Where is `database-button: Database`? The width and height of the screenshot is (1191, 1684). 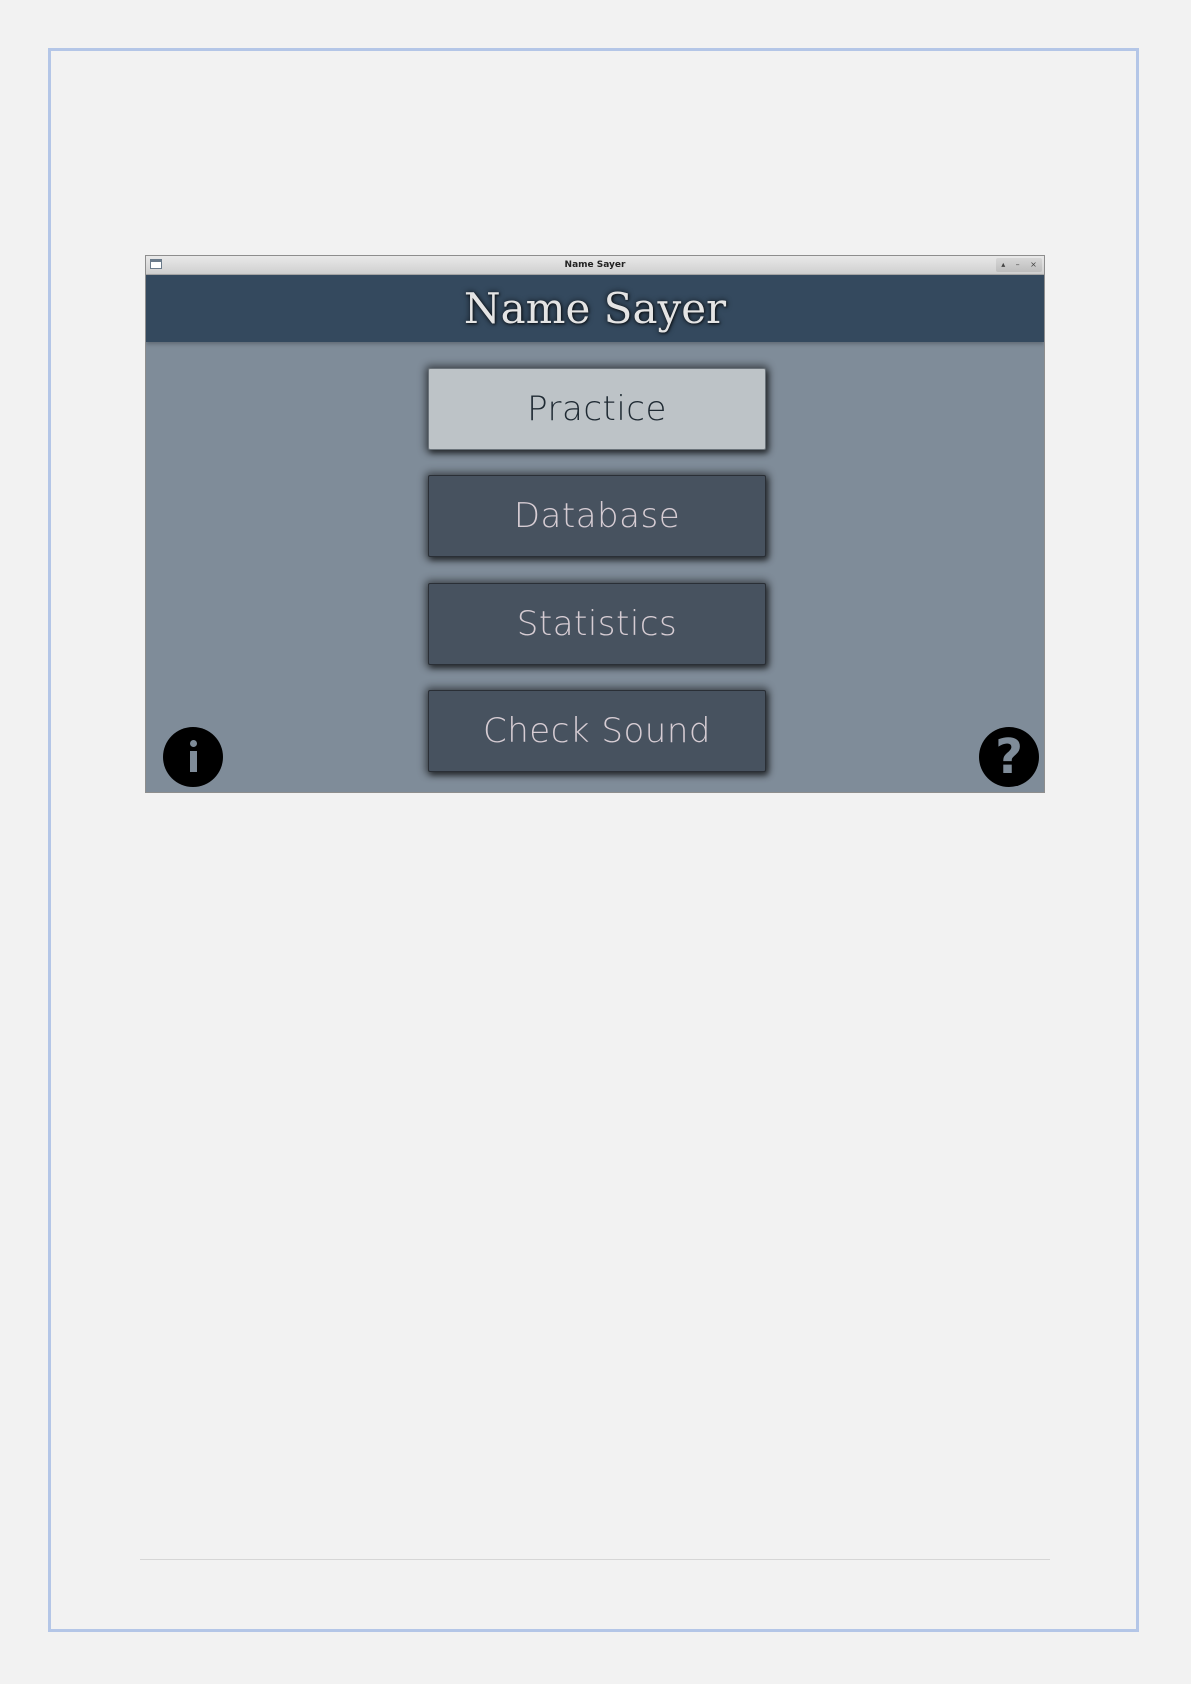 database-button: Database is located at coordinates (597, 516).